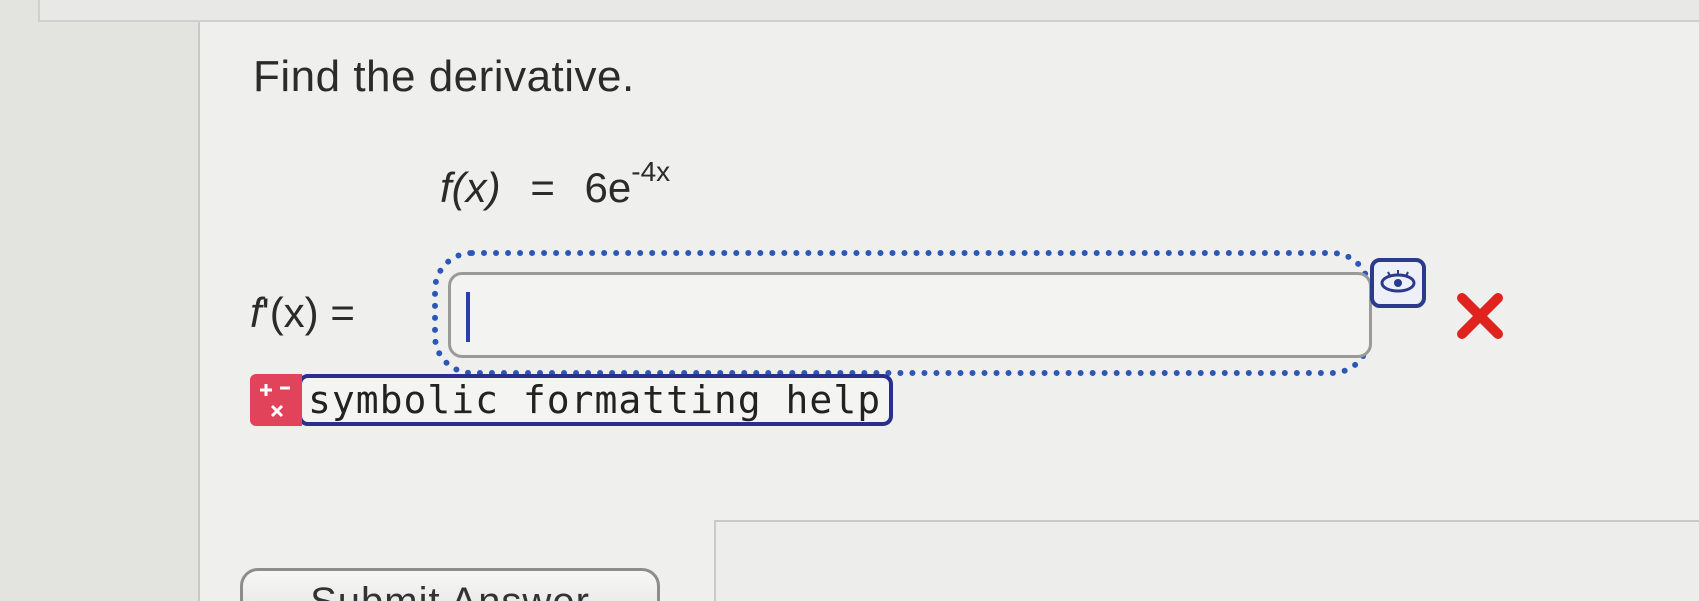 The height and width of the screenshot is (601, 1699). I want to click on text-caret, so click(468, 317).